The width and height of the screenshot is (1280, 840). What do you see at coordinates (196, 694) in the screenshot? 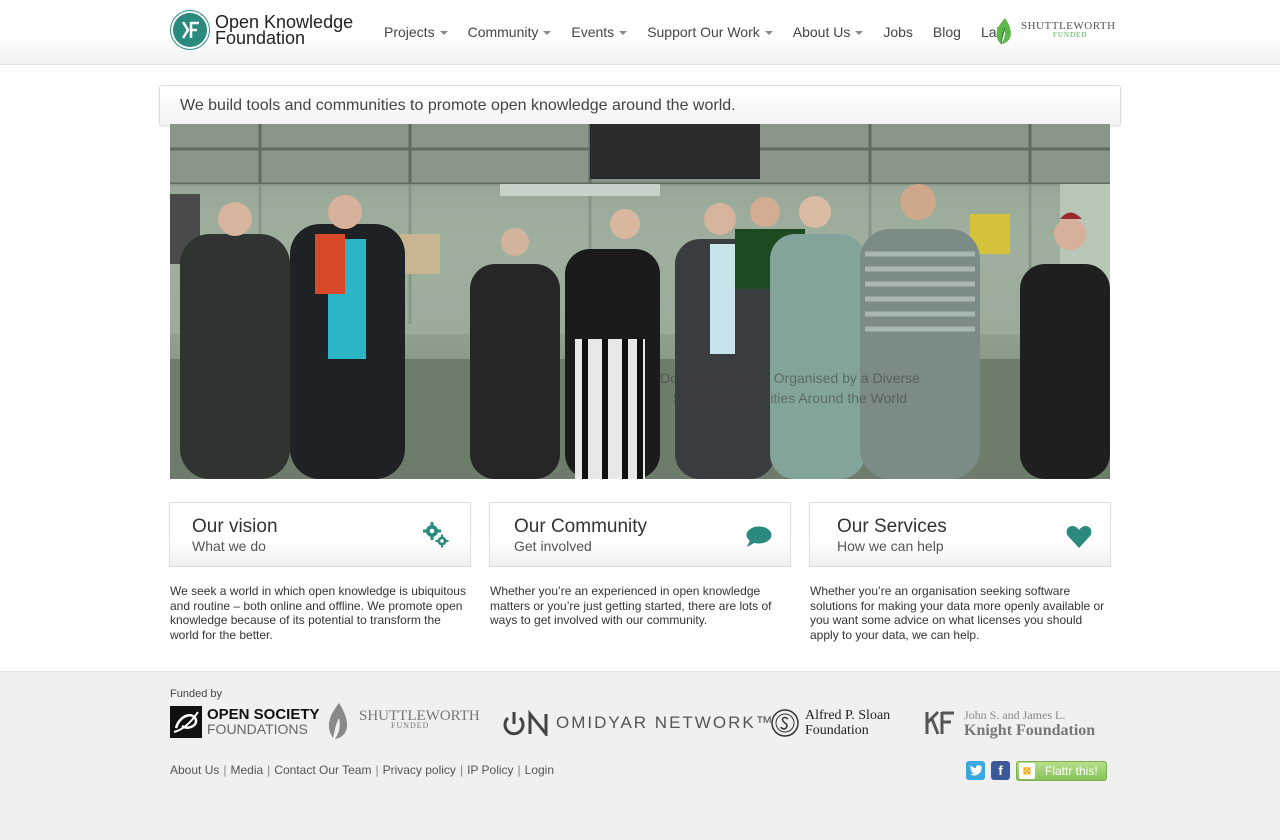
I see `funded-by-label: Funded by` at bounding box center [196, 694].